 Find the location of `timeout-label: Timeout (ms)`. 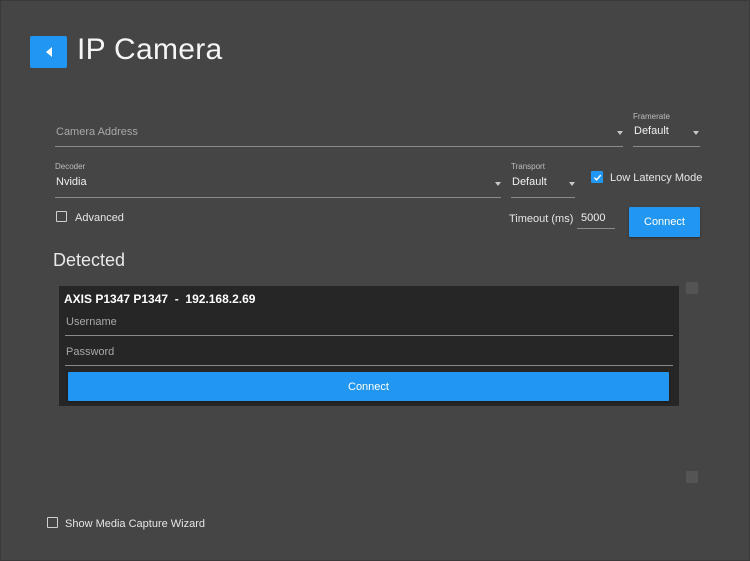

timeout-label: Timeout (ms) is located at coordinates (541, 219).